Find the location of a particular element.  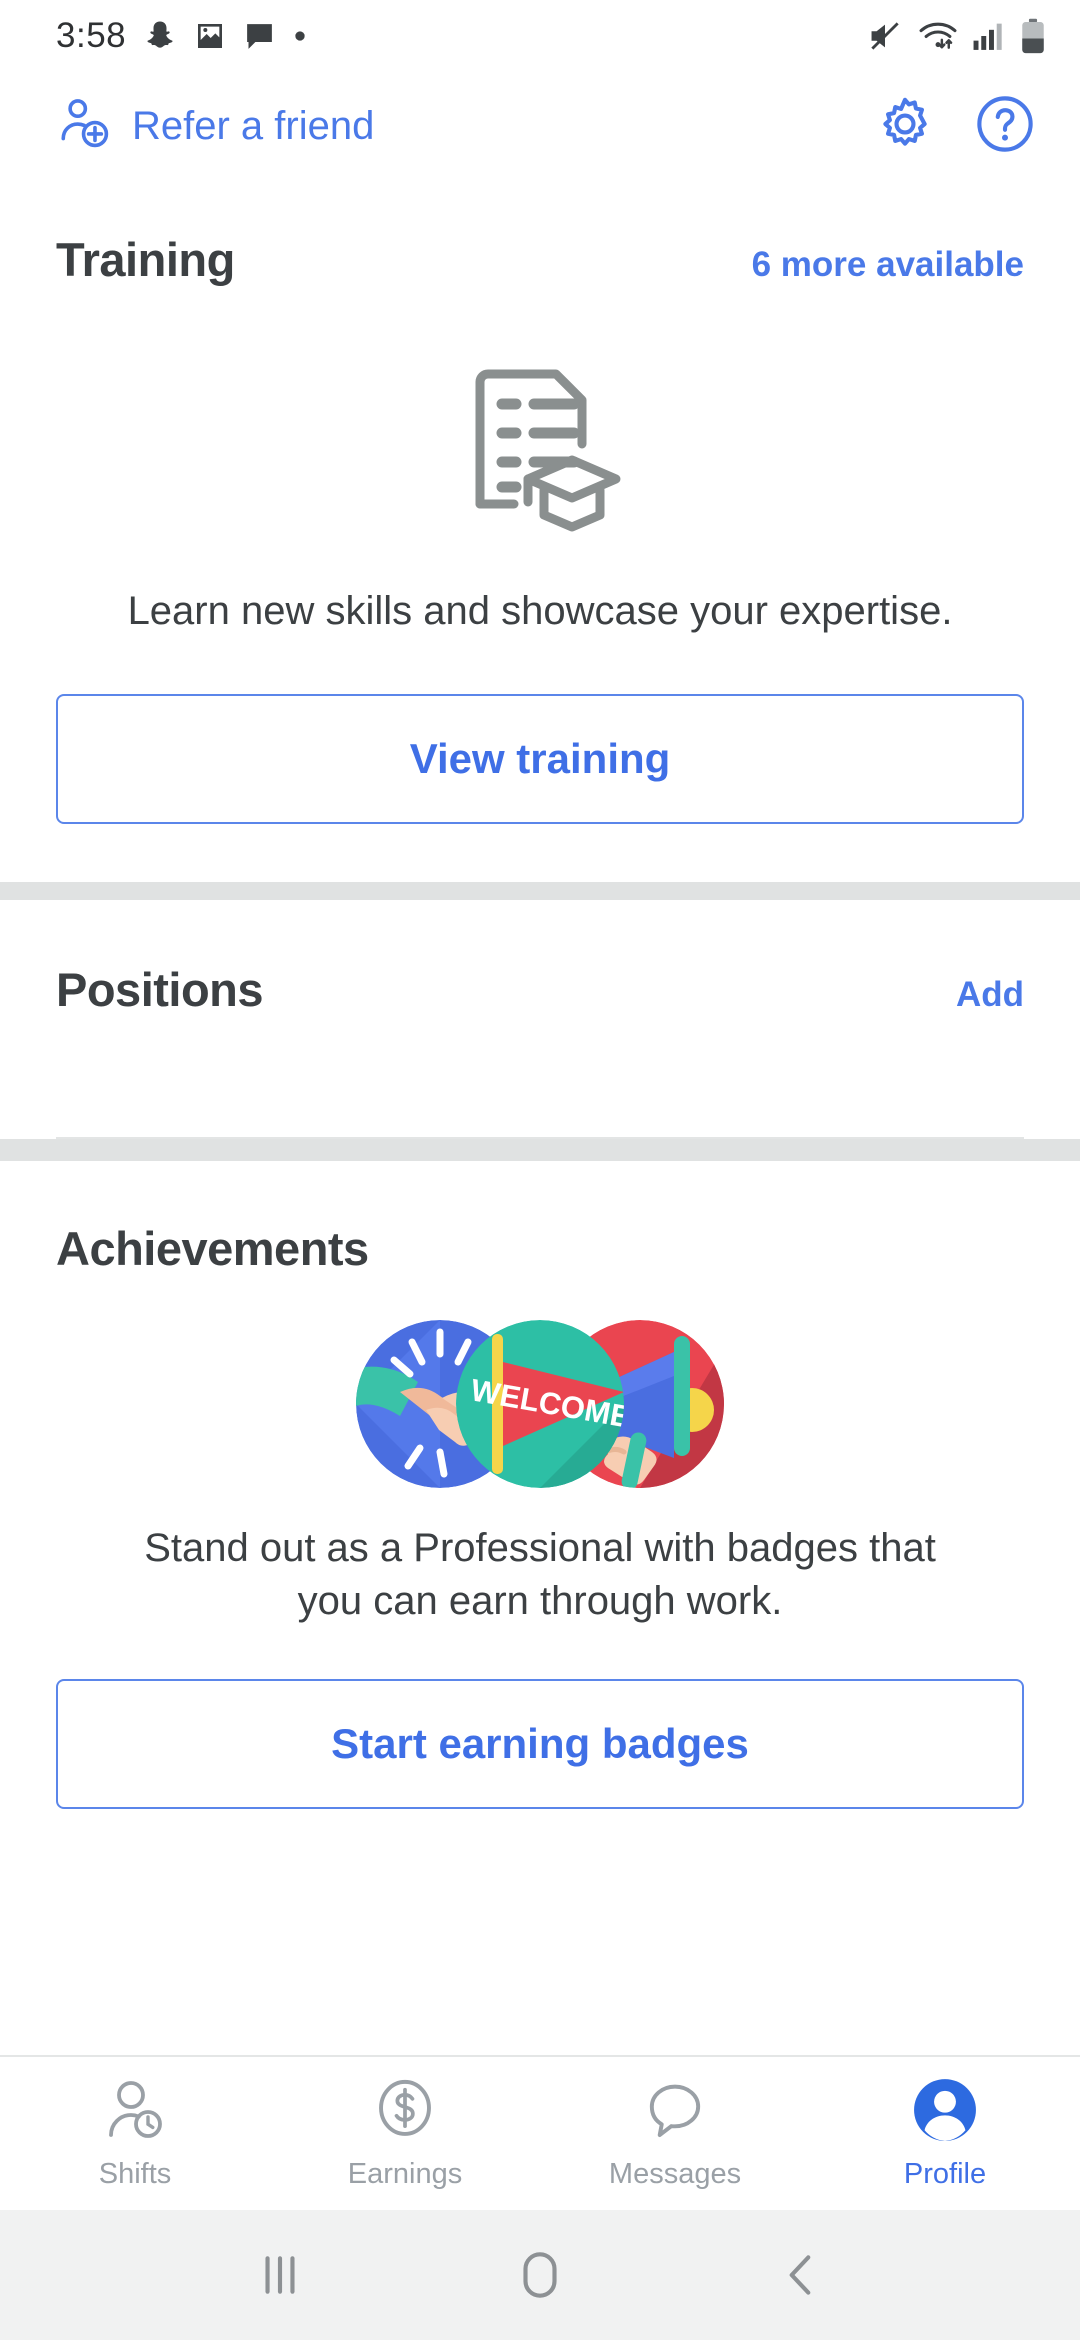

tab-earnings-label: Earnings is located at coordinates (405, 2174).